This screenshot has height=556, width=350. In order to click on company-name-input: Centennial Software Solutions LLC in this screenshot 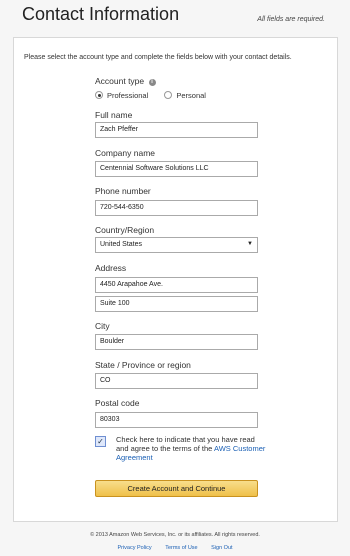, I will do `click(176, 169)`.